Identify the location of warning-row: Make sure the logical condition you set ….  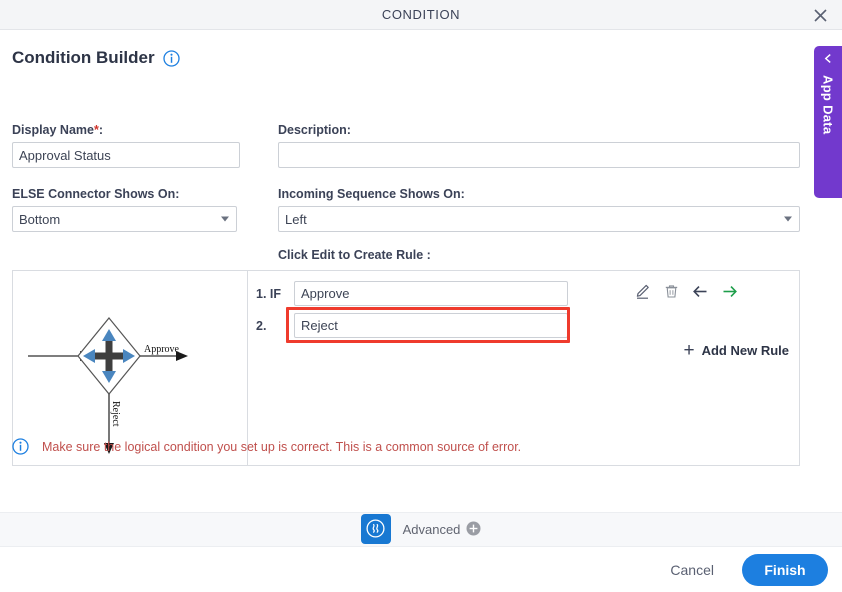
(266, 446).